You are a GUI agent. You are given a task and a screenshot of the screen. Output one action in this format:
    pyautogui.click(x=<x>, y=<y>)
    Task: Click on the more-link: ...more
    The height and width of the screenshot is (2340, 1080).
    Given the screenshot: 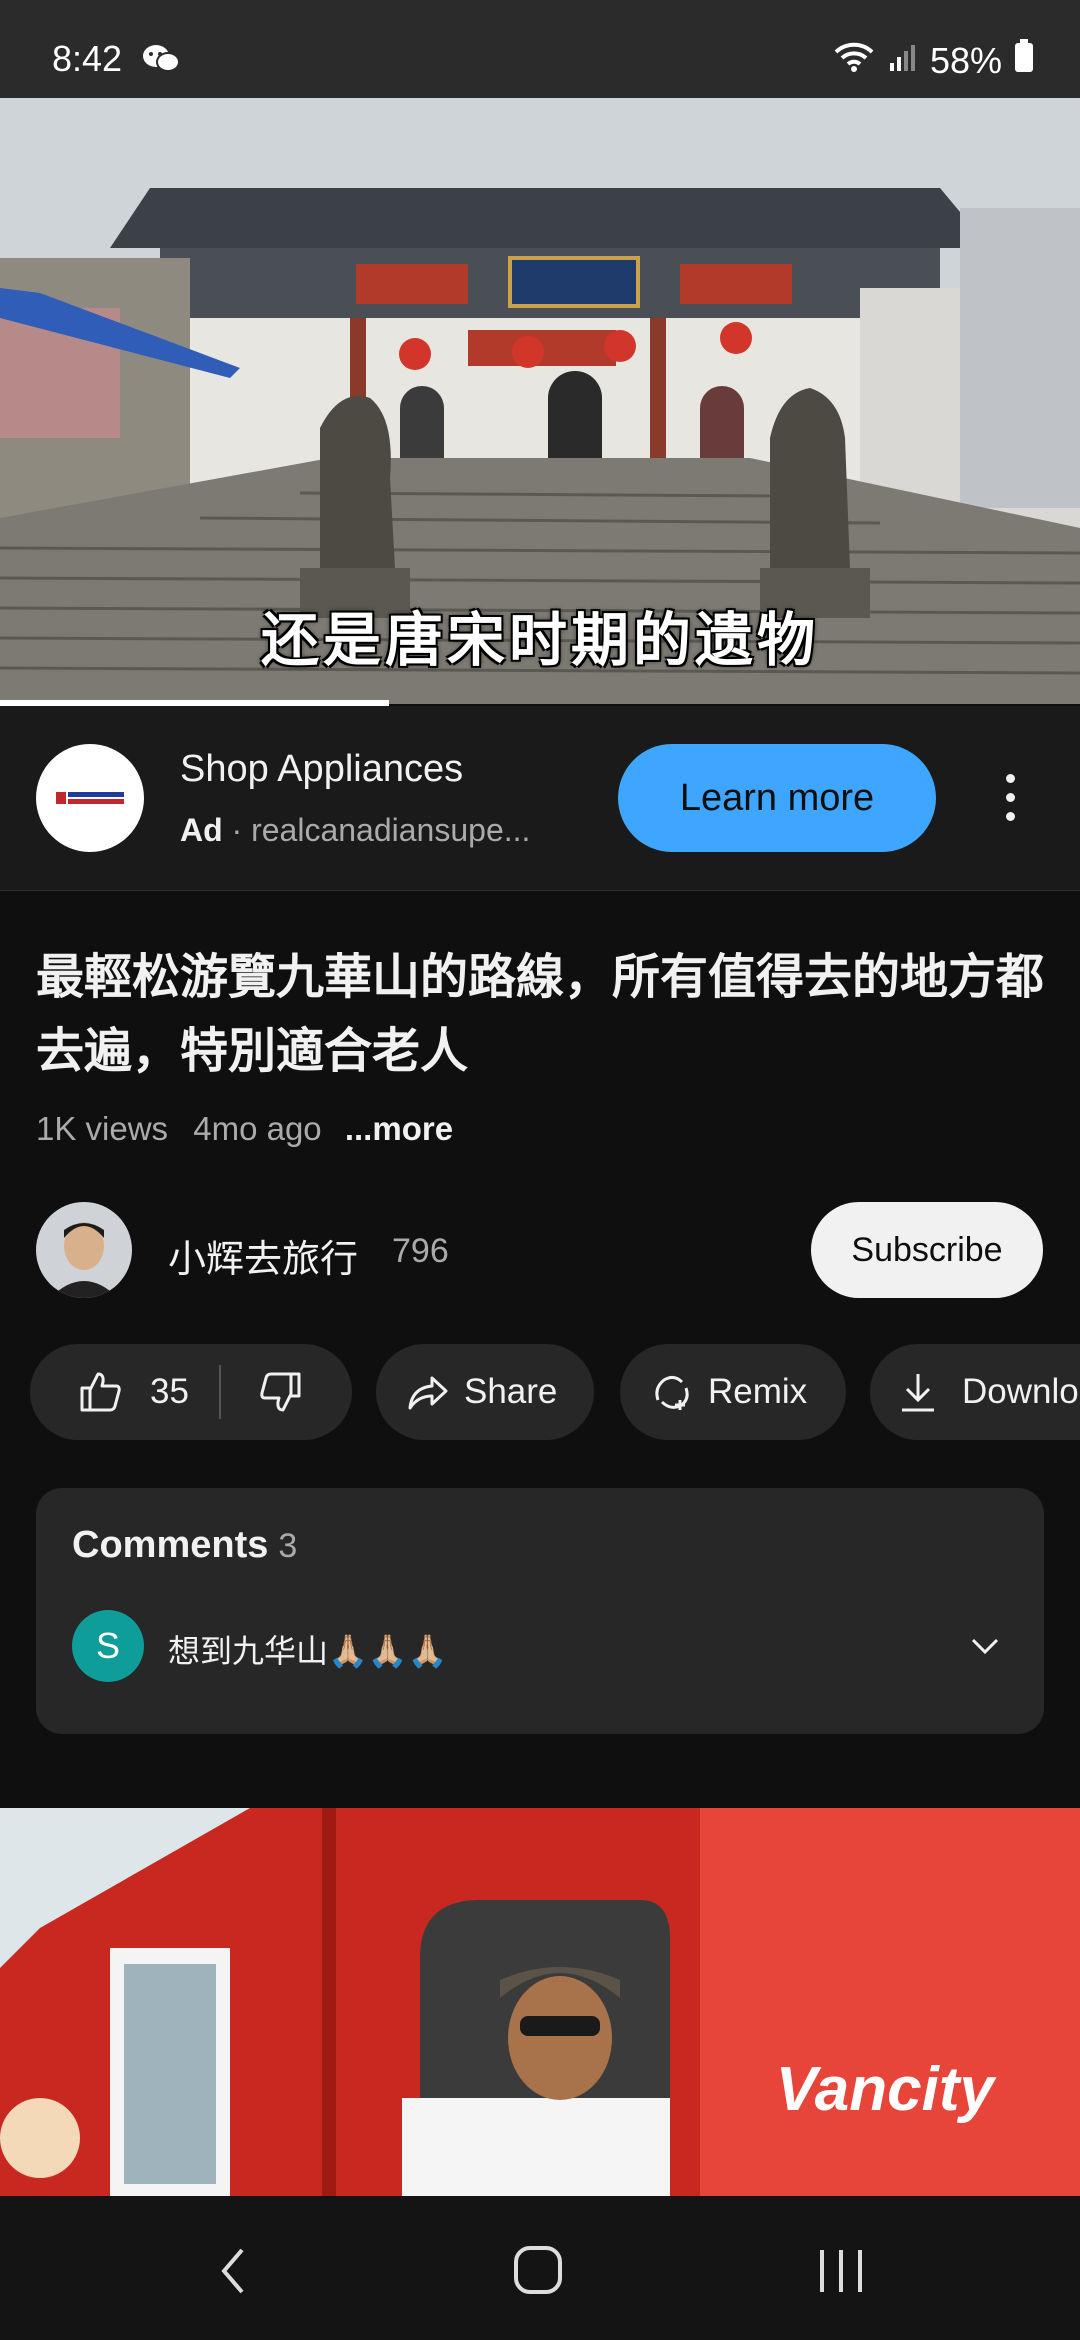 What is the action you would take?
    pyautogui.click(x=399, y=1128)
    